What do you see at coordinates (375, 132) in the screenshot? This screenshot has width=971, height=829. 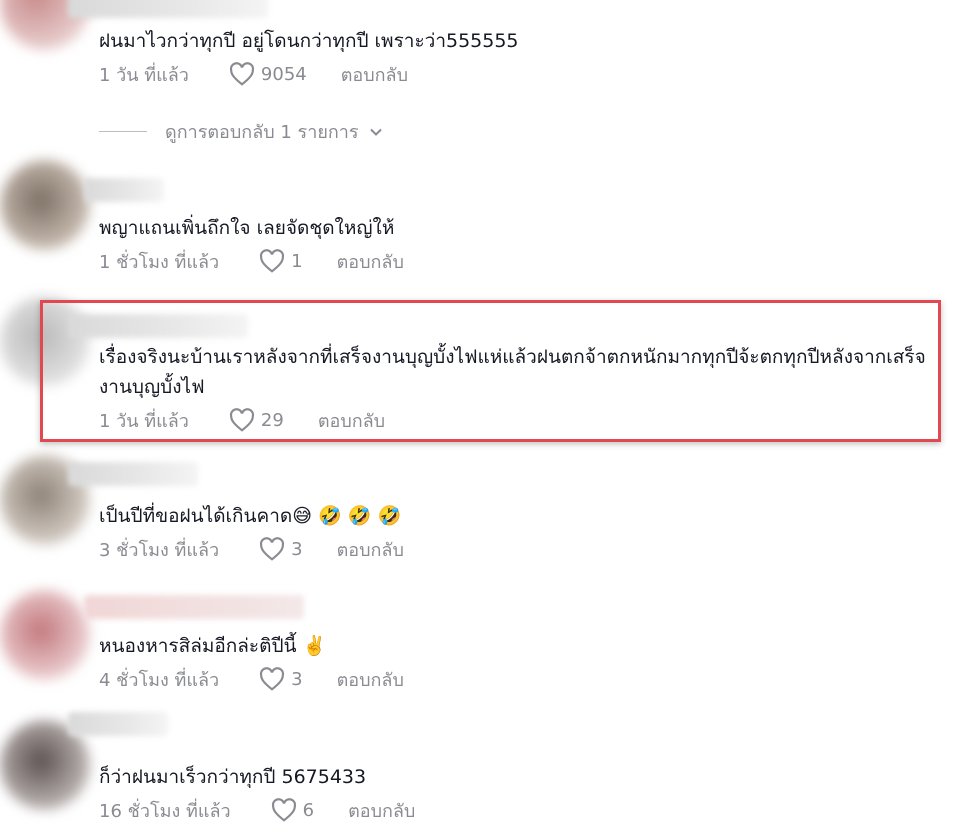 I see `chevron-down-icon` at bounding box center [375, 132].